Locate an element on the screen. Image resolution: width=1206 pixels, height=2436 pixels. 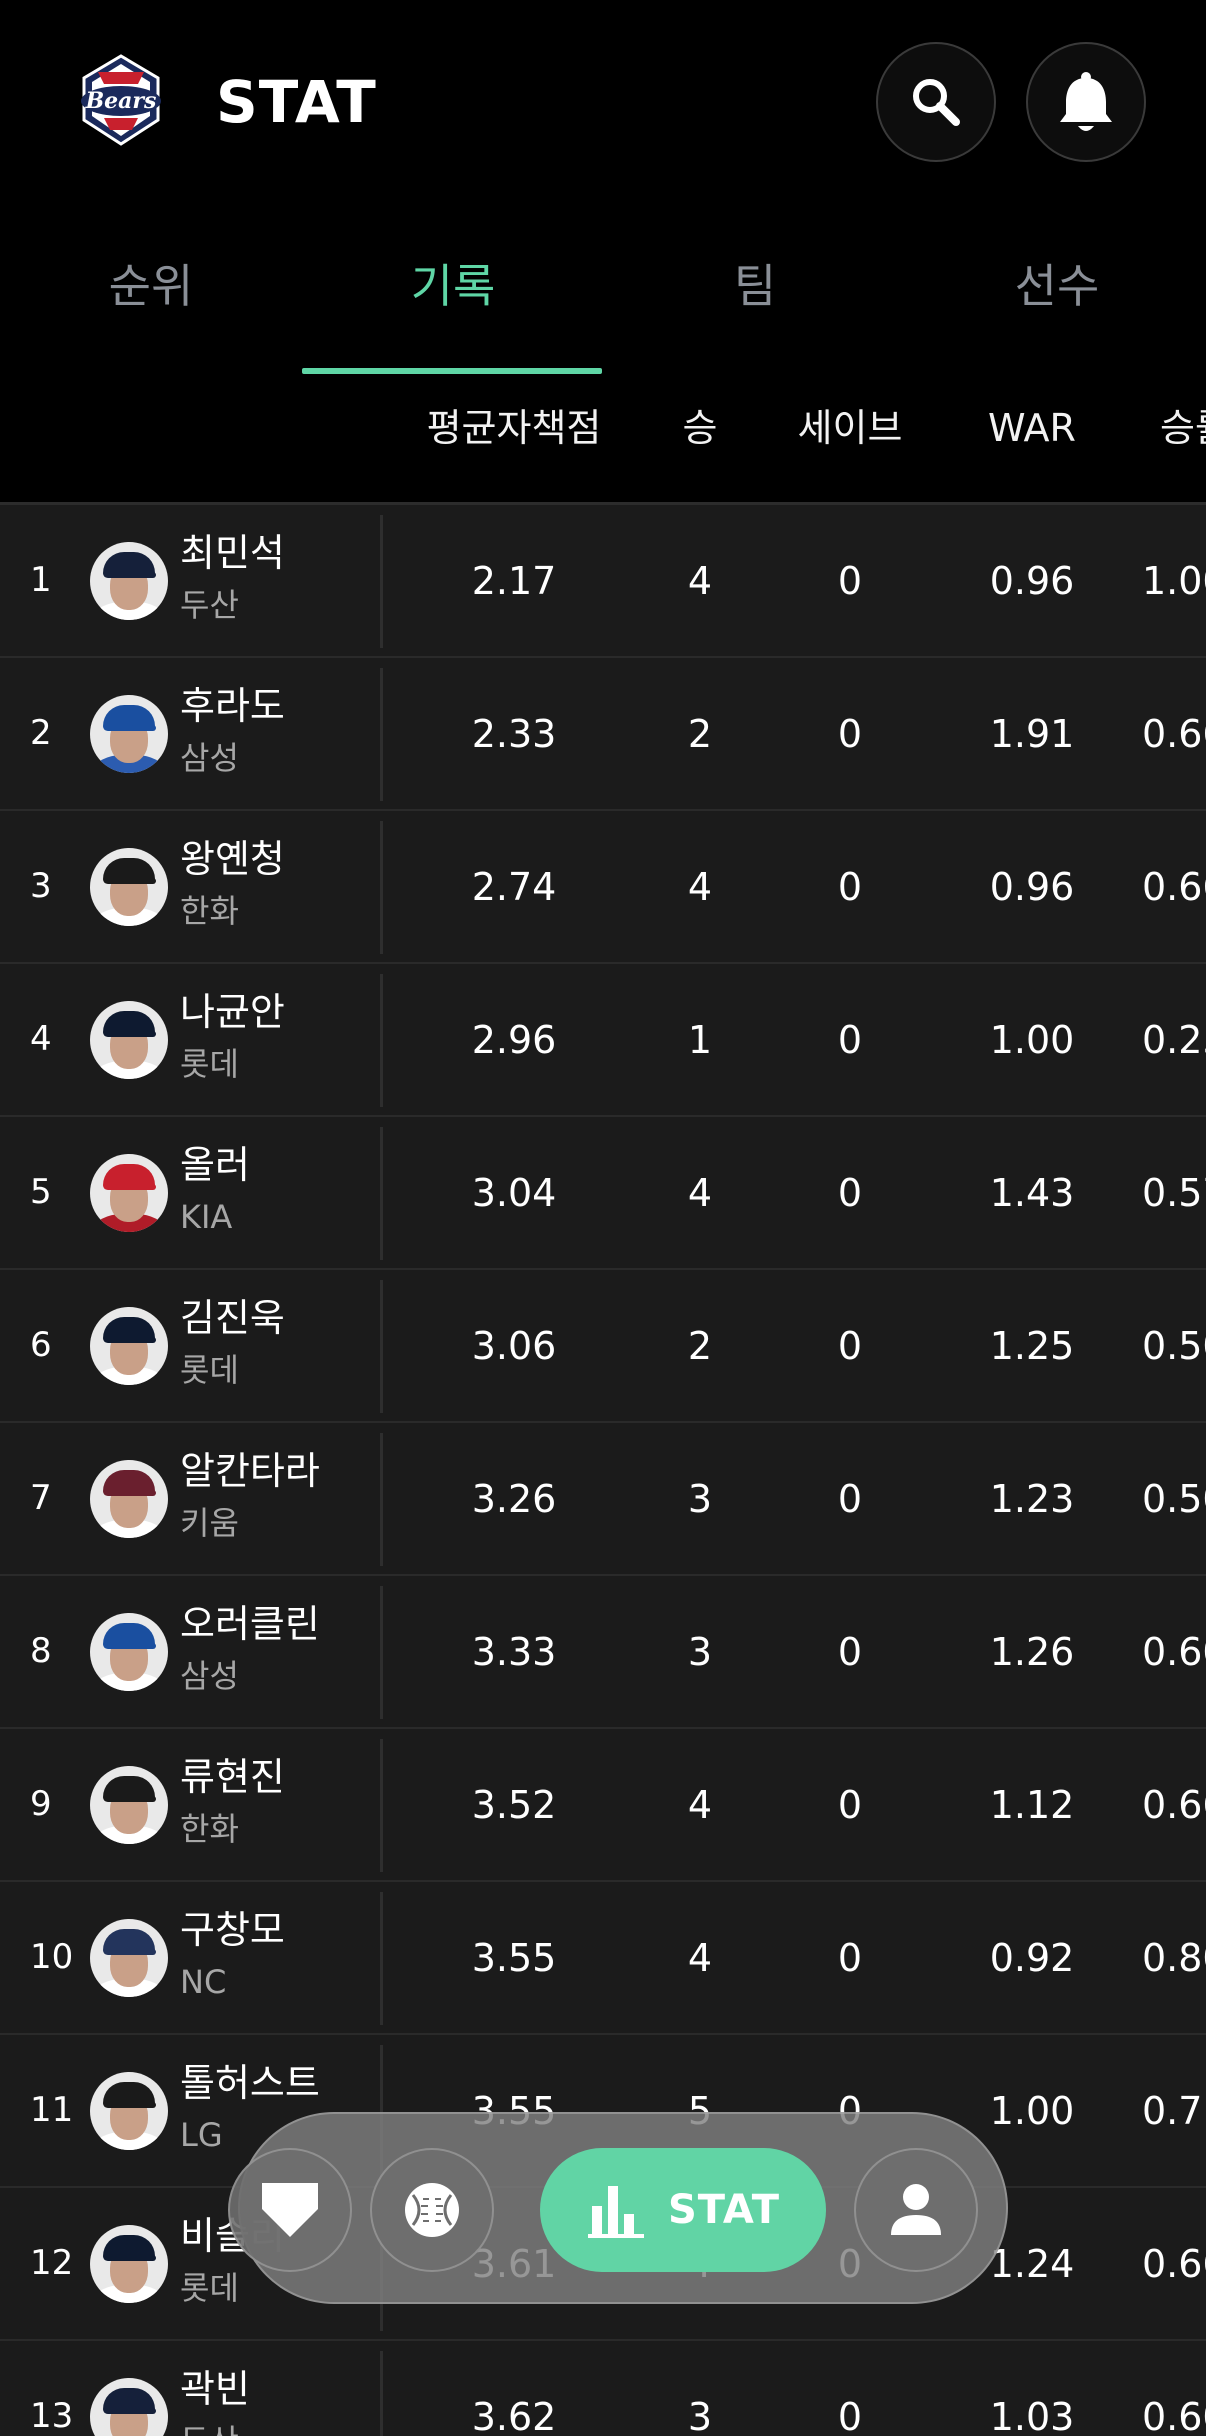
column-header-saves: 세이브 is located at coordinates (850, 428).